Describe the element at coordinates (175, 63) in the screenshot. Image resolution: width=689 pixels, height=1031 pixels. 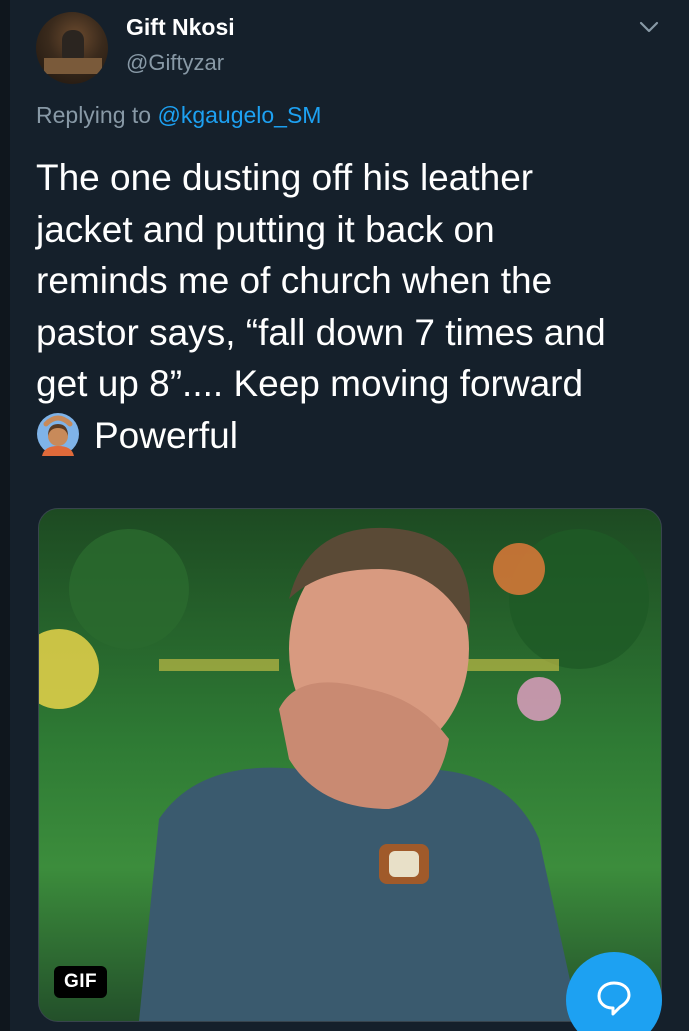
I see `user-handle: @Giftyzar` at that location.